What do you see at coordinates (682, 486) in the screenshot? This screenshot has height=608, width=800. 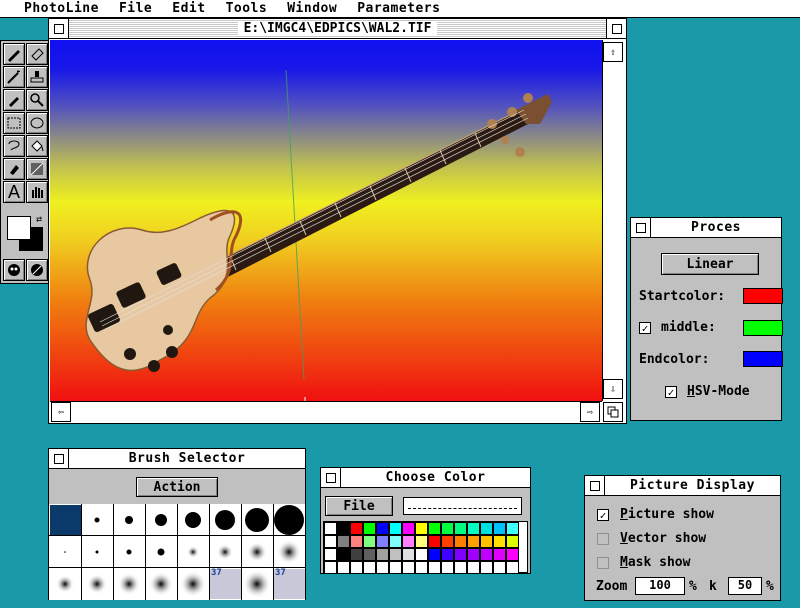 I see `picture-display-titlebar: Picture Display` at bounding box center [682, 486].